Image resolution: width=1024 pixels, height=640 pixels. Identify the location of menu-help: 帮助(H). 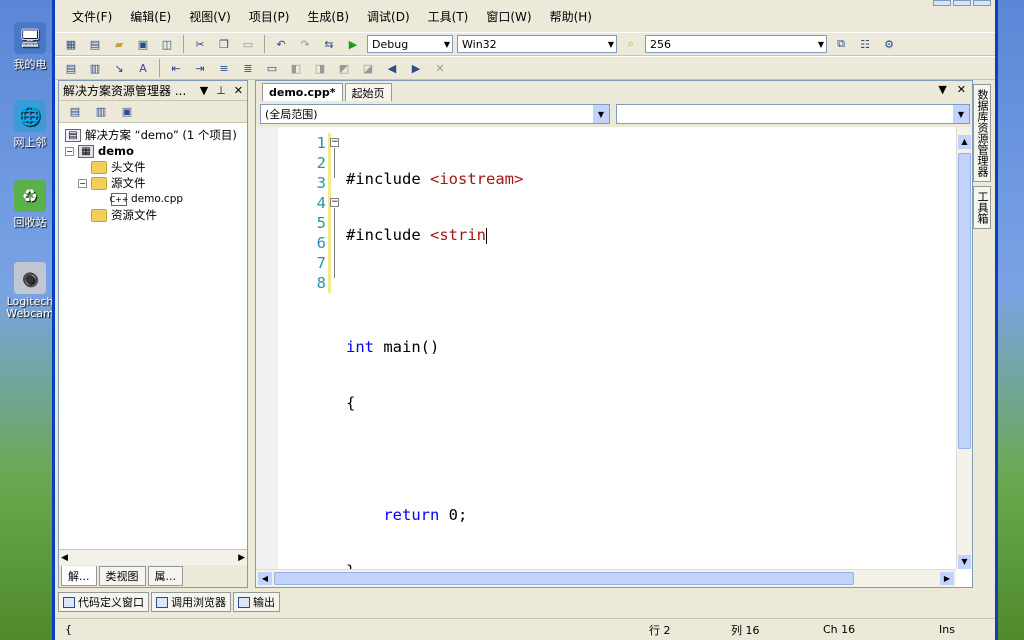
(571, 16).